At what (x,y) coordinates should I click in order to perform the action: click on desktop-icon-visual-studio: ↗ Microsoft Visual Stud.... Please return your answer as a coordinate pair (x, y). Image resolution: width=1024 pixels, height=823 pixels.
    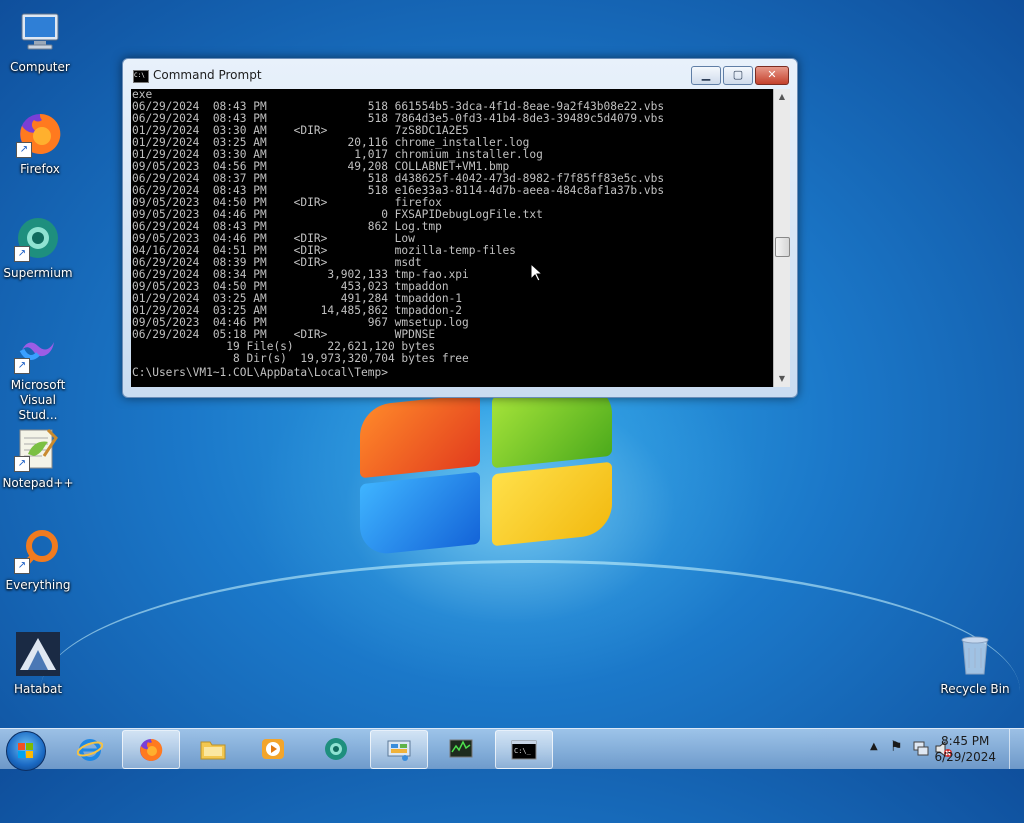
    Looking at the image, I should click on (38, 374).